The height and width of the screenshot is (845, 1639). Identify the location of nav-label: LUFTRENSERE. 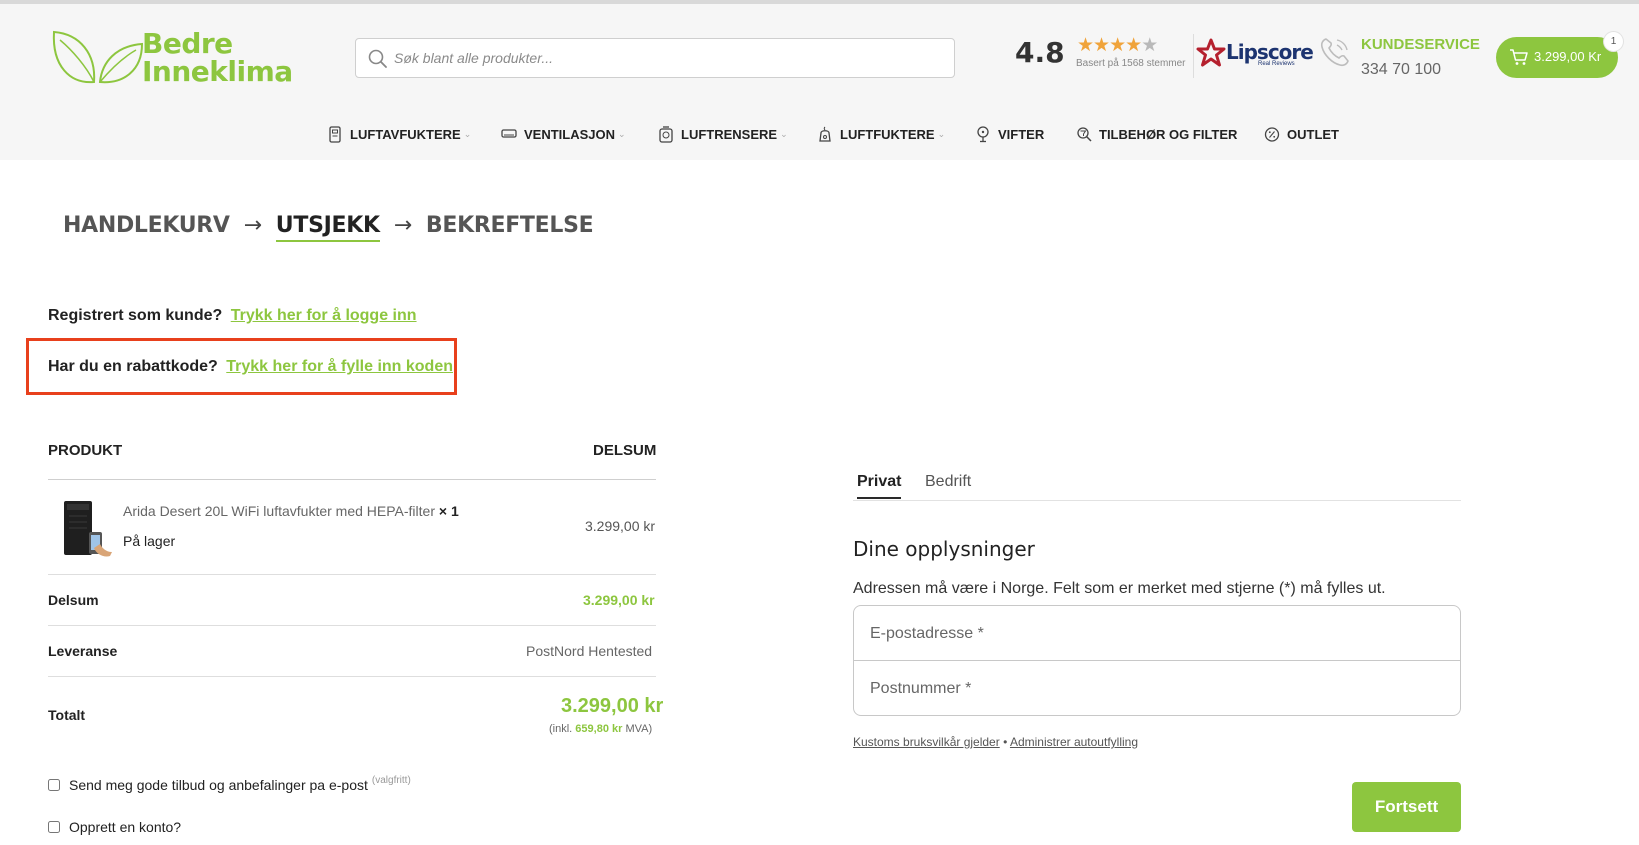
(729, 134).